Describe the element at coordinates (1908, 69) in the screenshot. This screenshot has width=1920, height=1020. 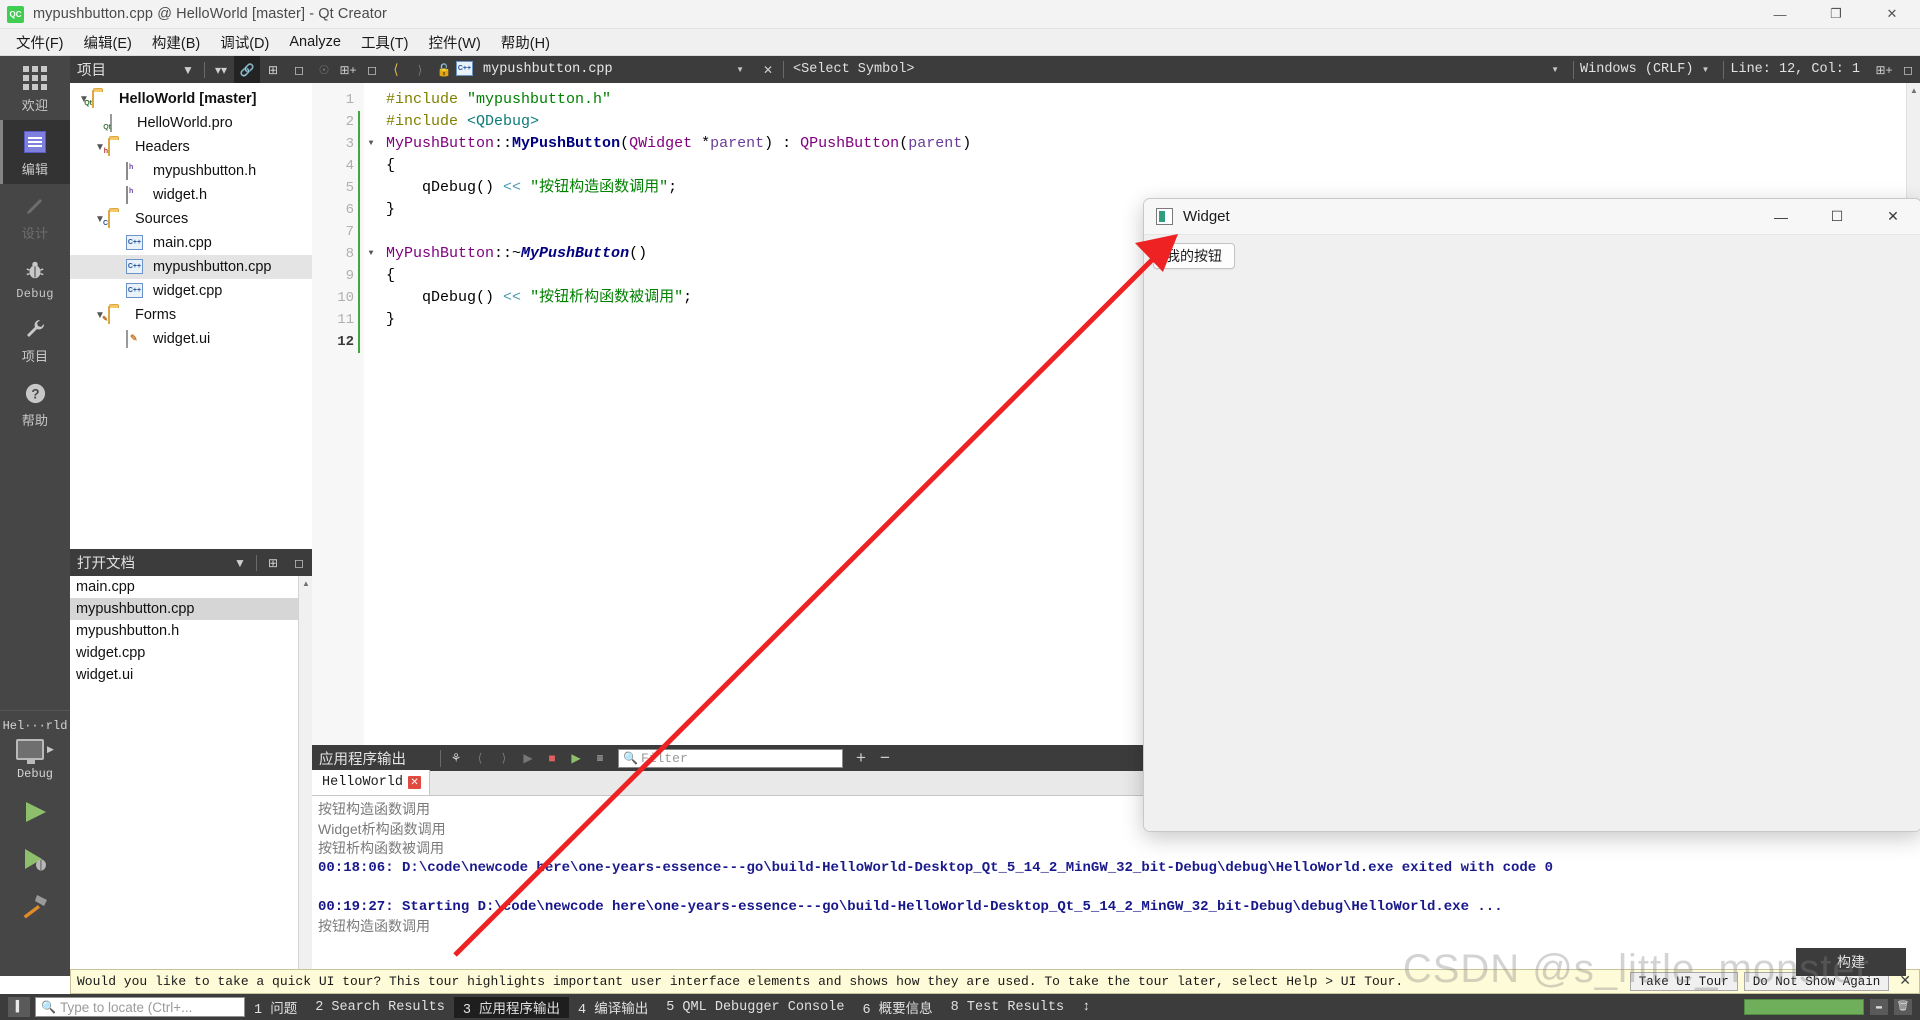
I see `close-editor-icon: ◻` at that location.